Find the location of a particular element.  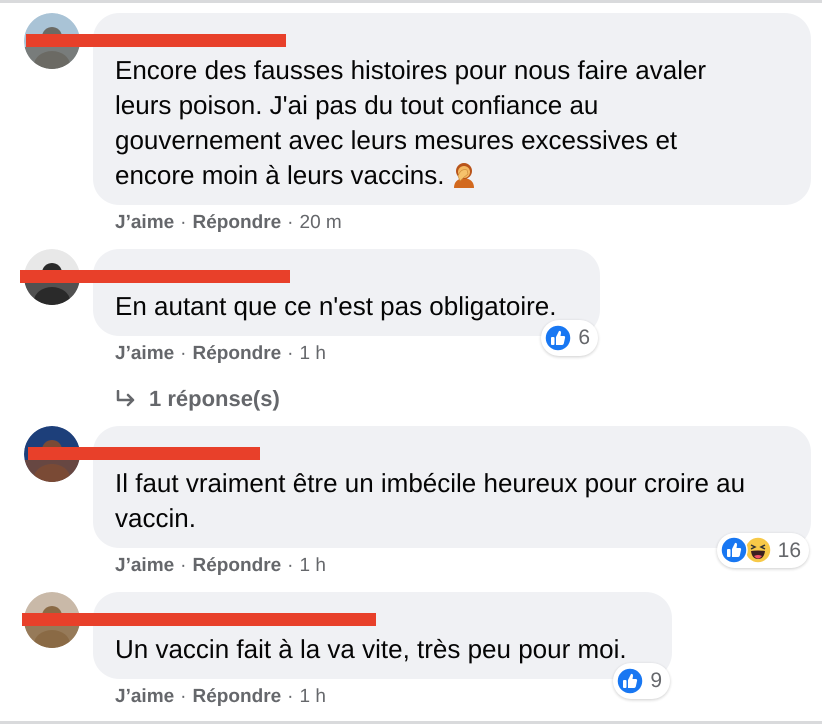

comment-text: Un vaccin fait à la va vite, très peu pour moi. is located at coordinates (371, 649).